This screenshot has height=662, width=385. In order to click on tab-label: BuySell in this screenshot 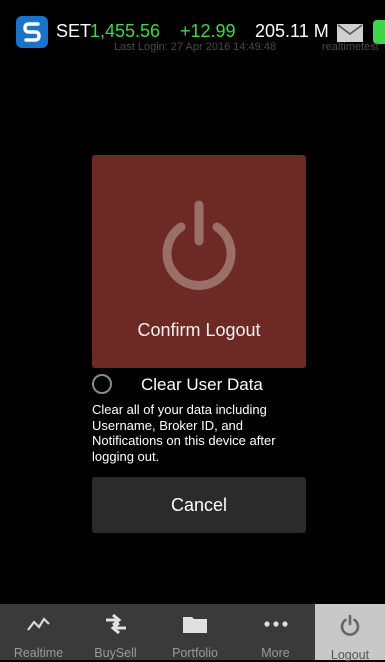, I will do `click(115, 653)`.